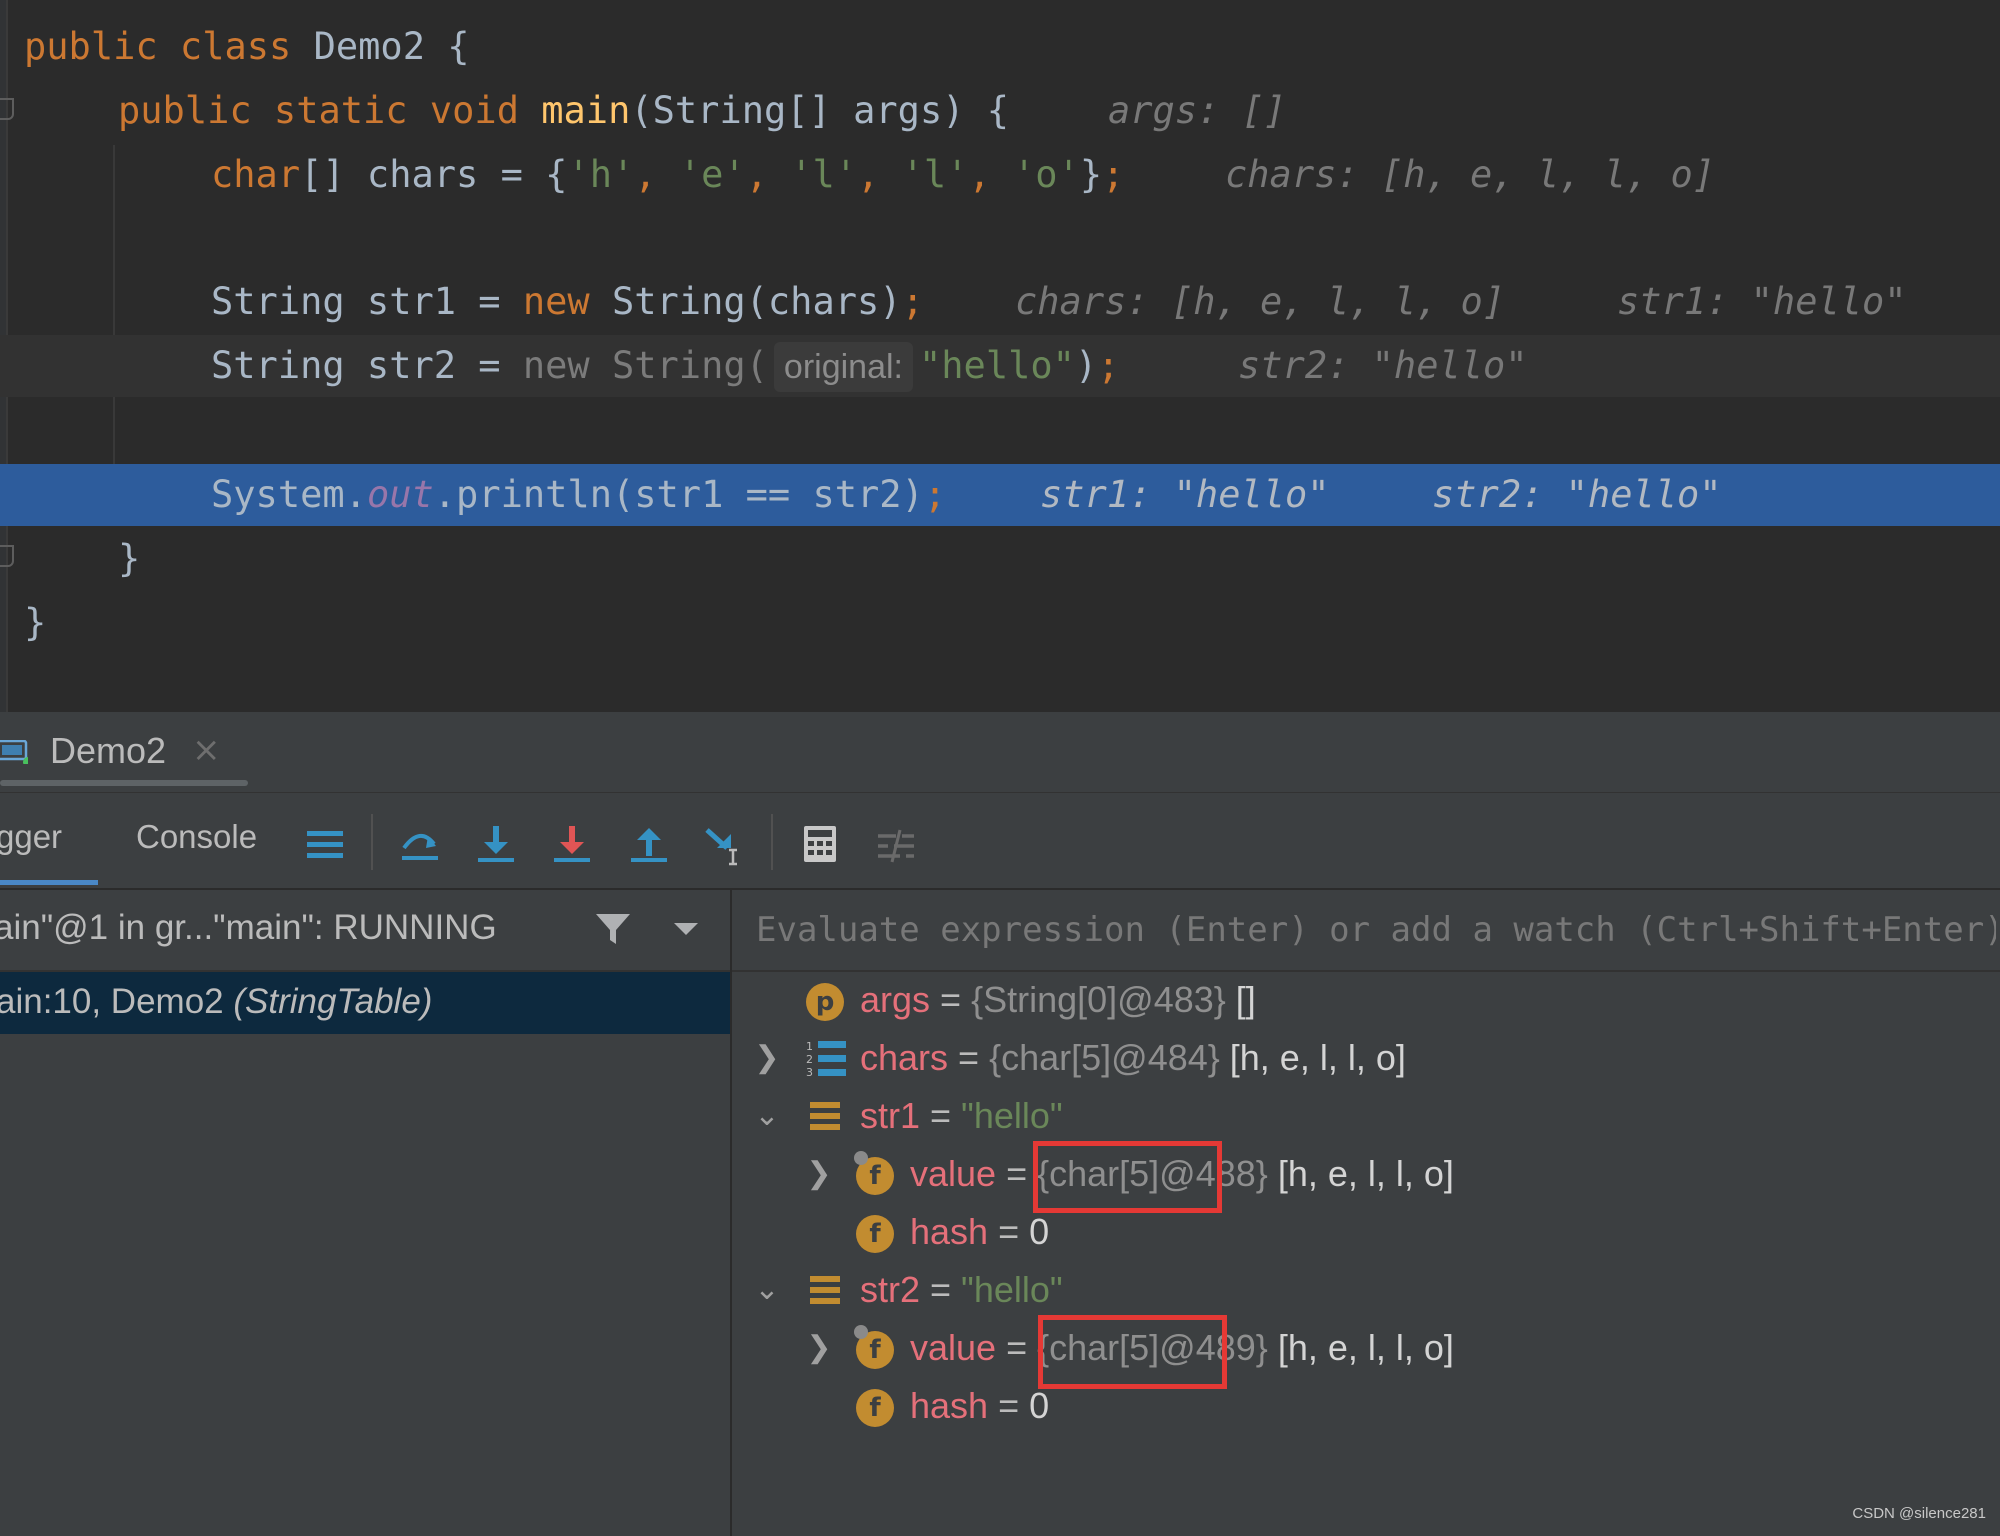 Image resolution: width=2000 pixels, height=1536 pixels. I want to click on variable-row-str2: ⌄ str2 = "hello", so click(1366, 1290).